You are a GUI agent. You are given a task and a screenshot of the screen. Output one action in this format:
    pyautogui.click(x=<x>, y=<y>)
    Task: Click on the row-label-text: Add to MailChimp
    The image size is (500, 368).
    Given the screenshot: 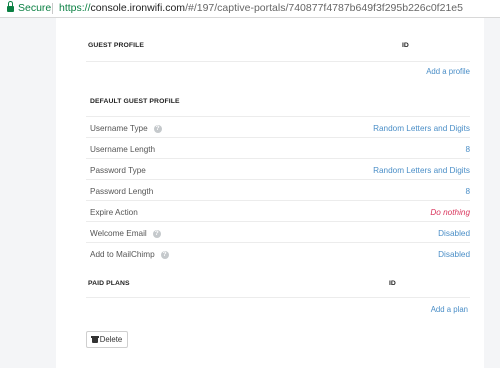 What is the action you would take?
    pyautogui.click(x=122, y=254)
    